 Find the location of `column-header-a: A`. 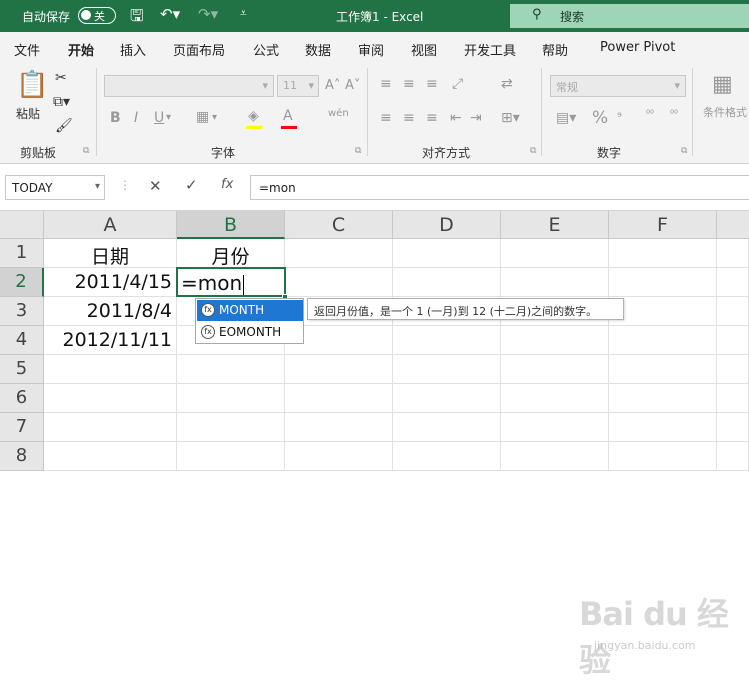

column-header-a: A is located at coordinates (110, 225).